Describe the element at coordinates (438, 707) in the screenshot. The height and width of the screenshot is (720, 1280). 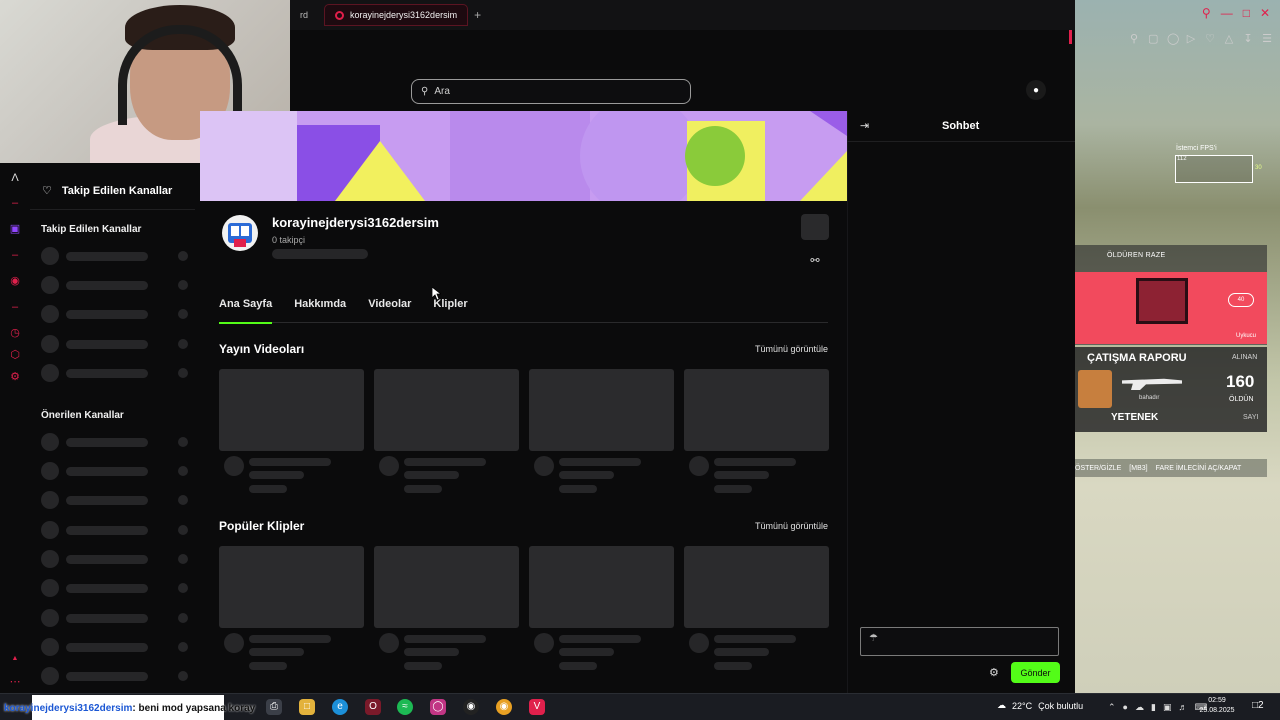
I see `instagram-icon: ◯` at that location.